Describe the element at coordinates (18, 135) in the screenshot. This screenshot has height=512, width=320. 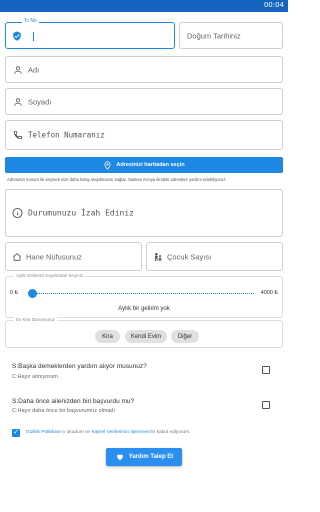
I see `phone-icon` at that location.